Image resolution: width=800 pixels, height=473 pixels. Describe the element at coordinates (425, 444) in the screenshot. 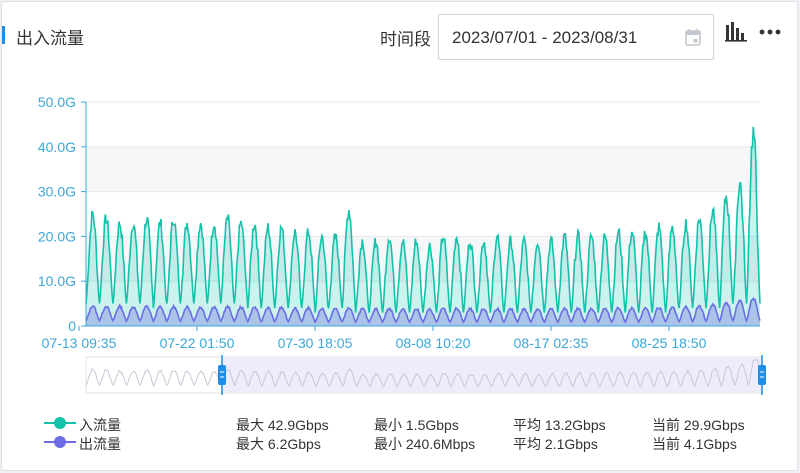

I see `outbound-min: 最小 240.6Mbps` at that location.